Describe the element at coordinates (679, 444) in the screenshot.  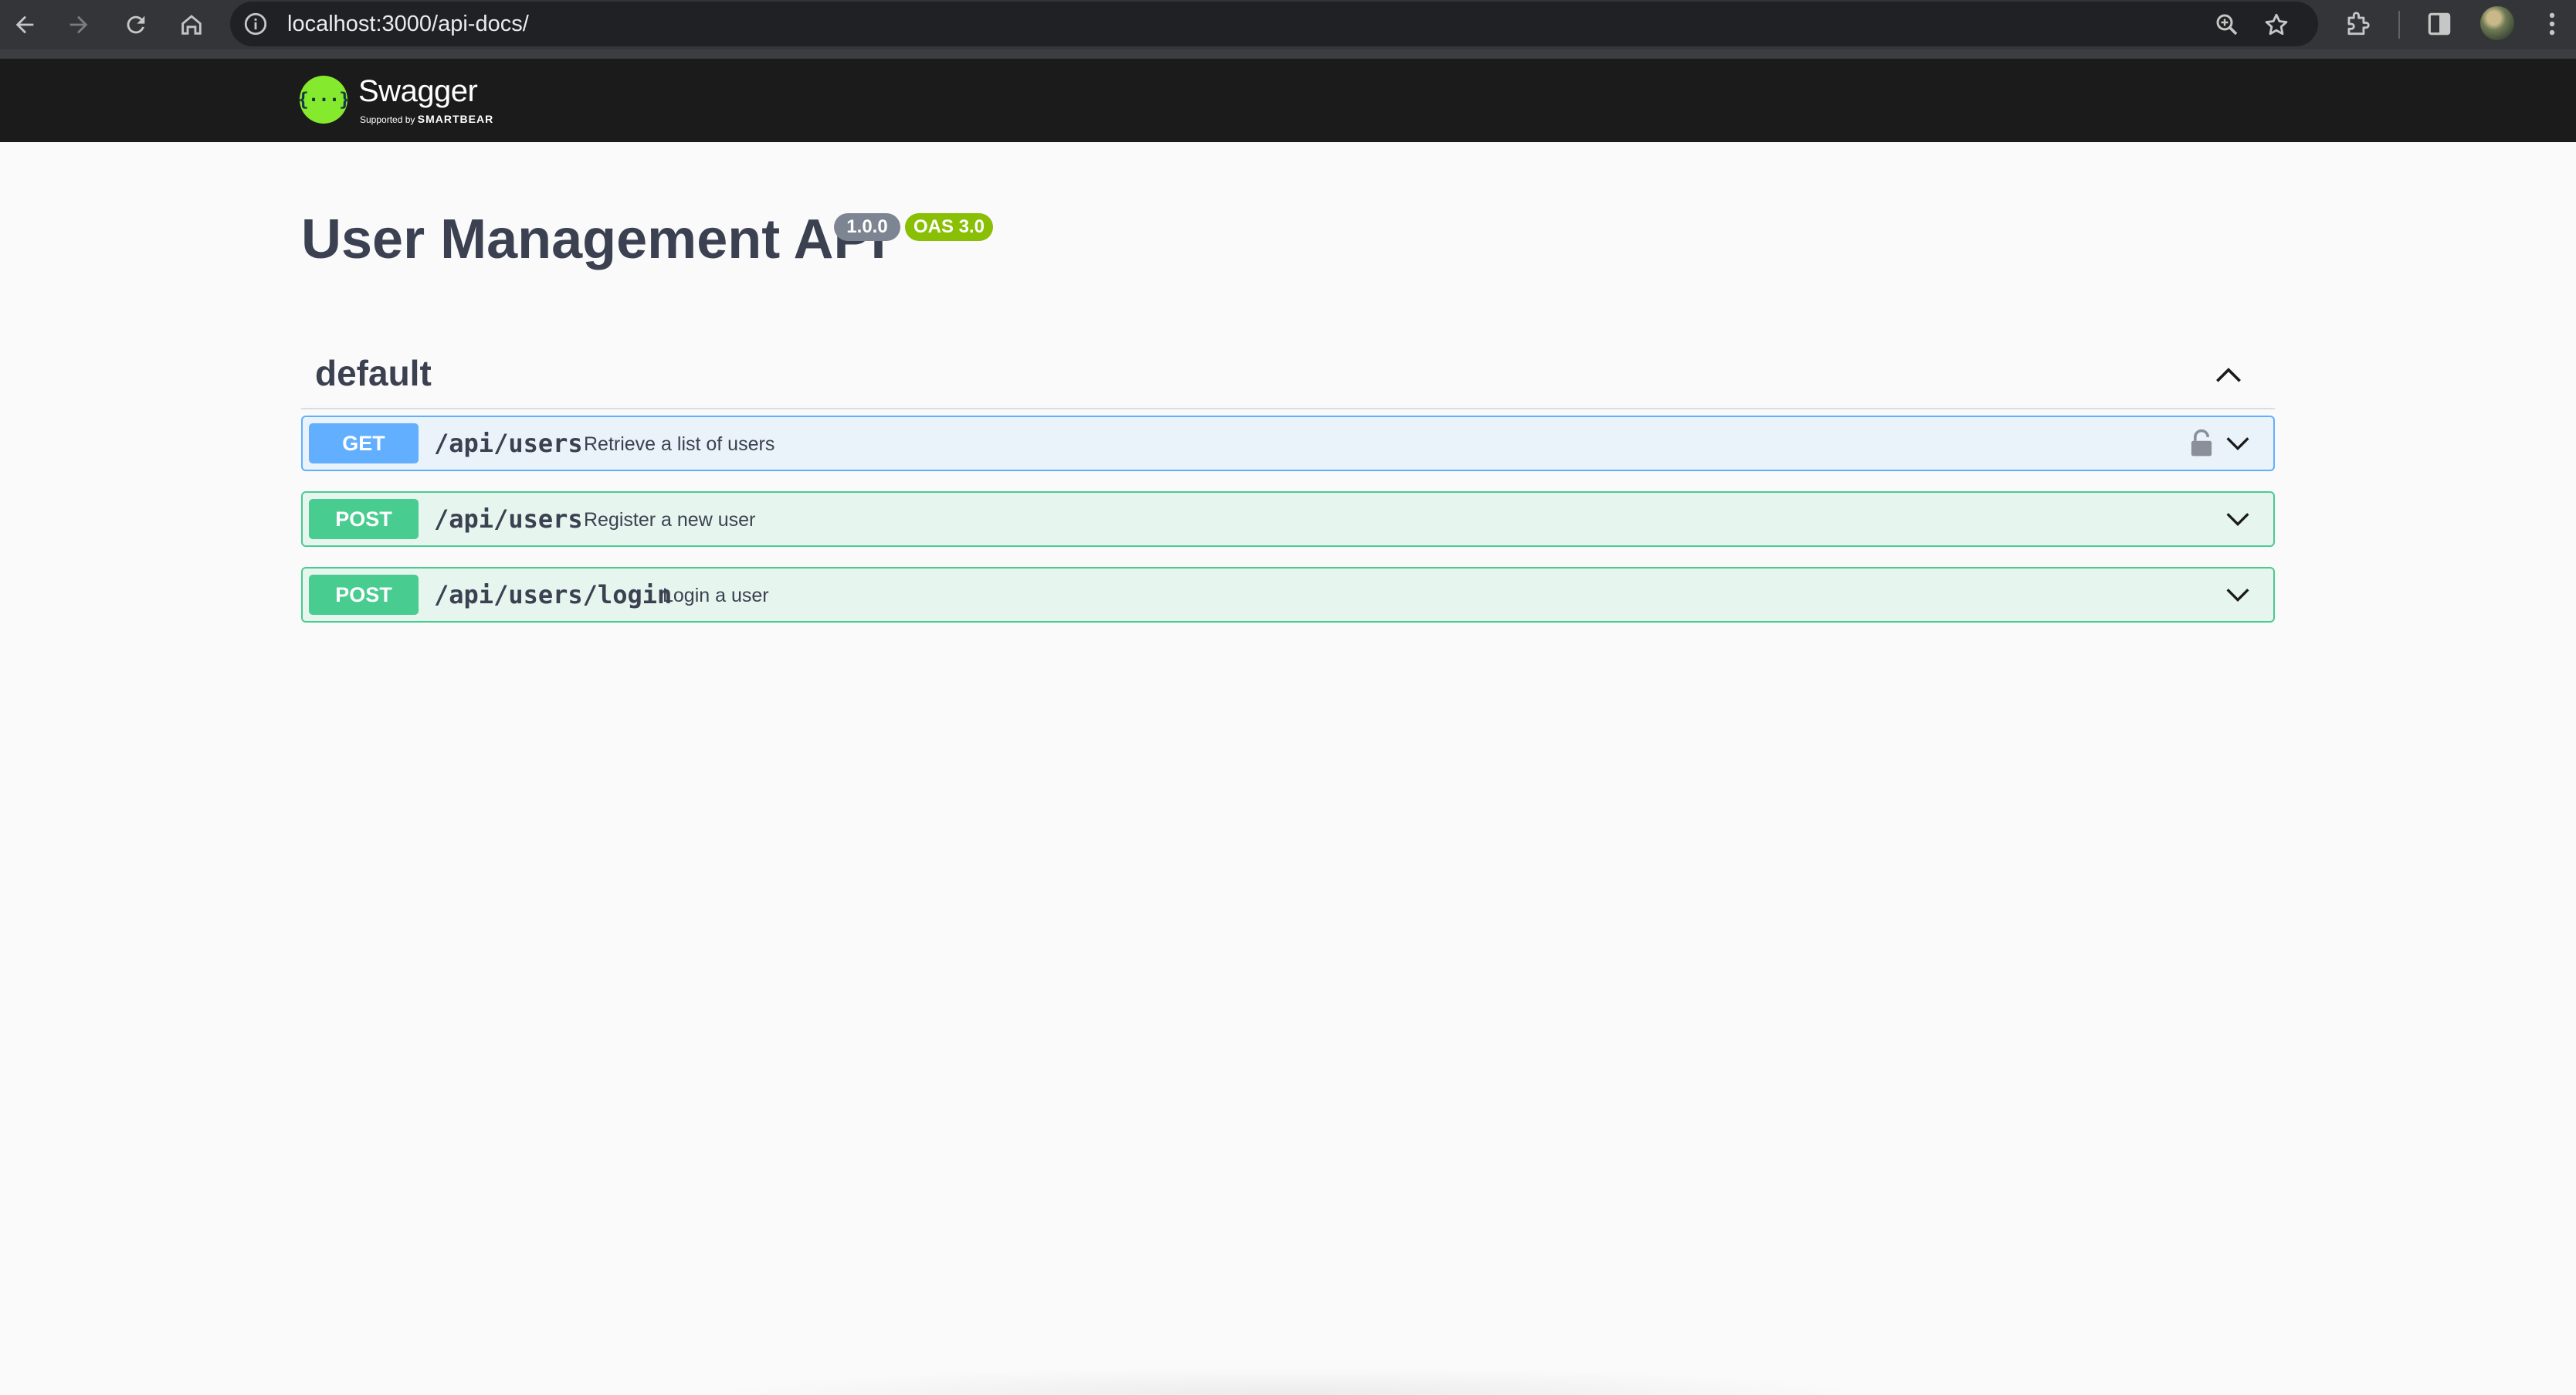
I see `operation-summary: Retrieve a list of users` at that location.